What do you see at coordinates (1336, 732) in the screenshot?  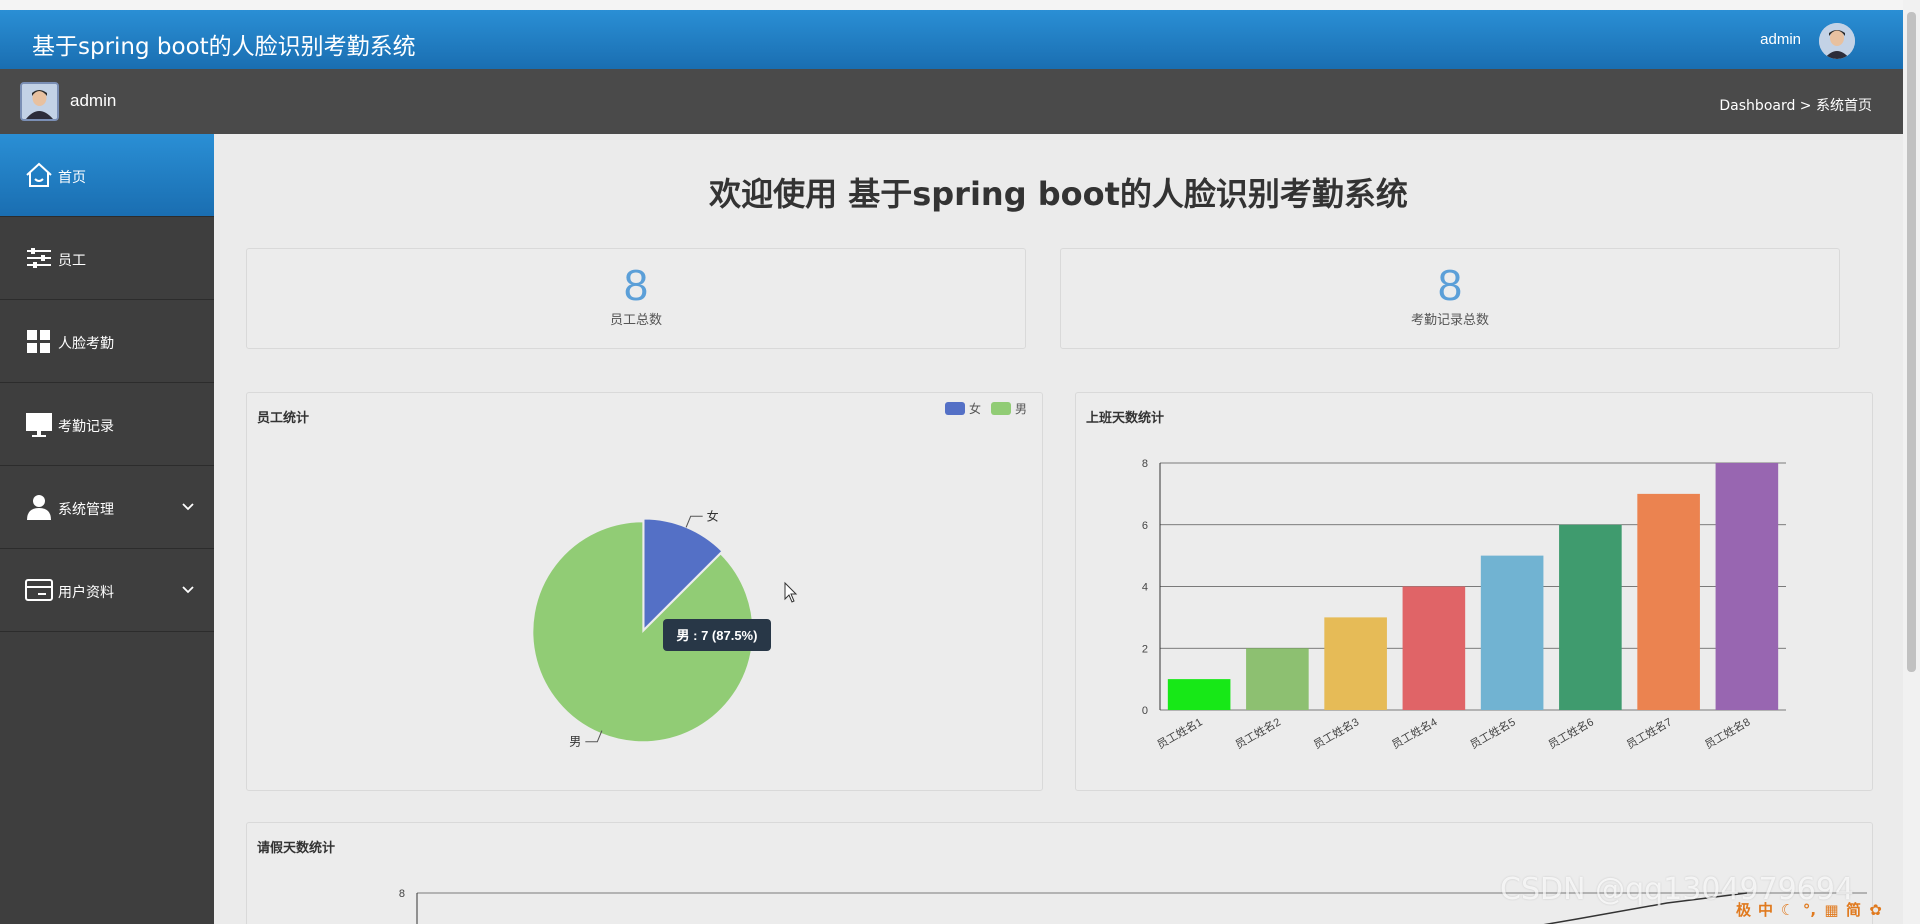 I see `x-tick-label: 员工姓名3` at bounding box center [1336, 732].